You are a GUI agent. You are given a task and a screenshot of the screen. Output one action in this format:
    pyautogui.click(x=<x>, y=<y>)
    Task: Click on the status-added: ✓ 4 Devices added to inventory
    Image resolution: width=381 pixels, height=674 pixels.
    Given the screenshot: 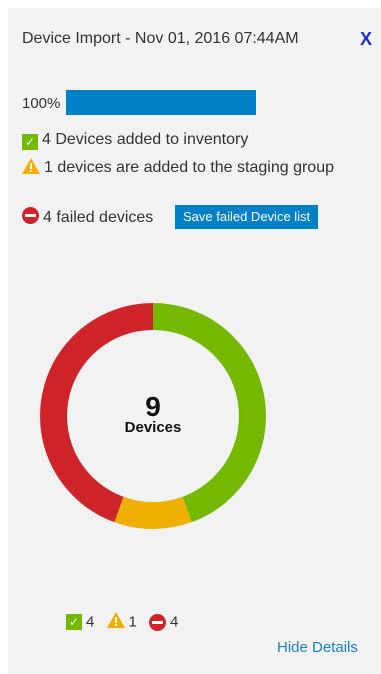 What is the action you would take?
    pyautogui.click(x=135, y=140)
    